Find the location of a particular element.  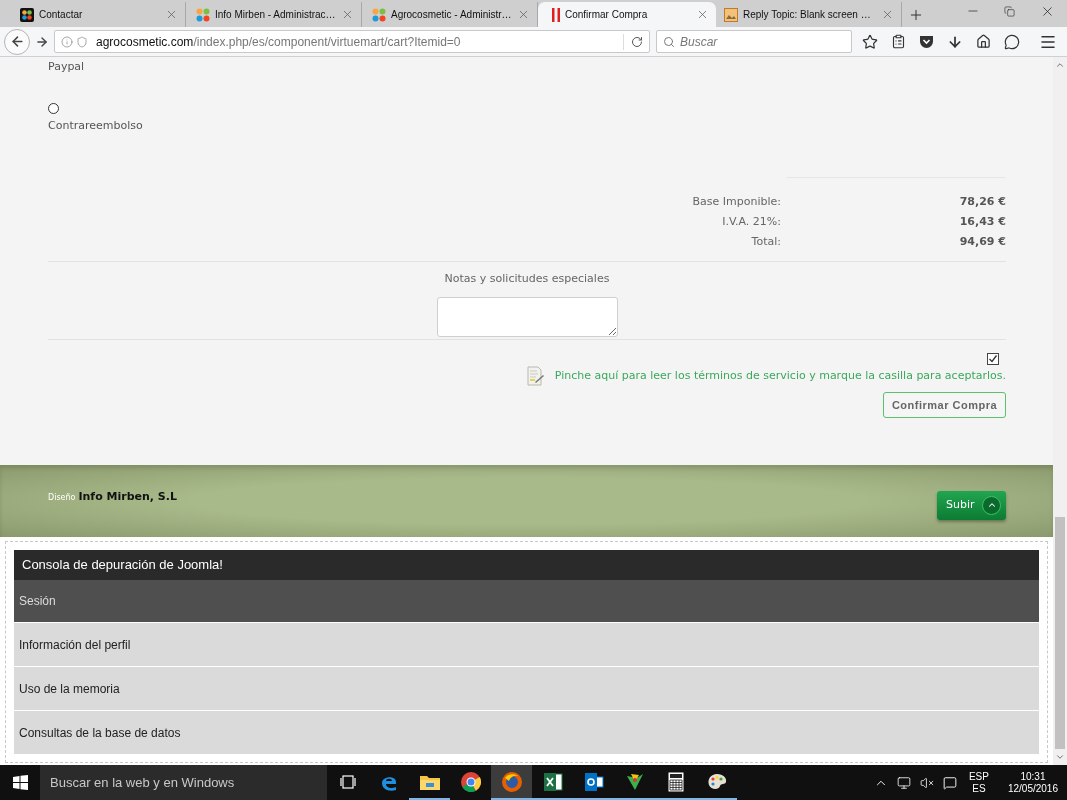

address-bar: agrocosmetic.com/index.php/es/component/virtuemart/cart?Itemid=0 is located at coordinates (352, 41).